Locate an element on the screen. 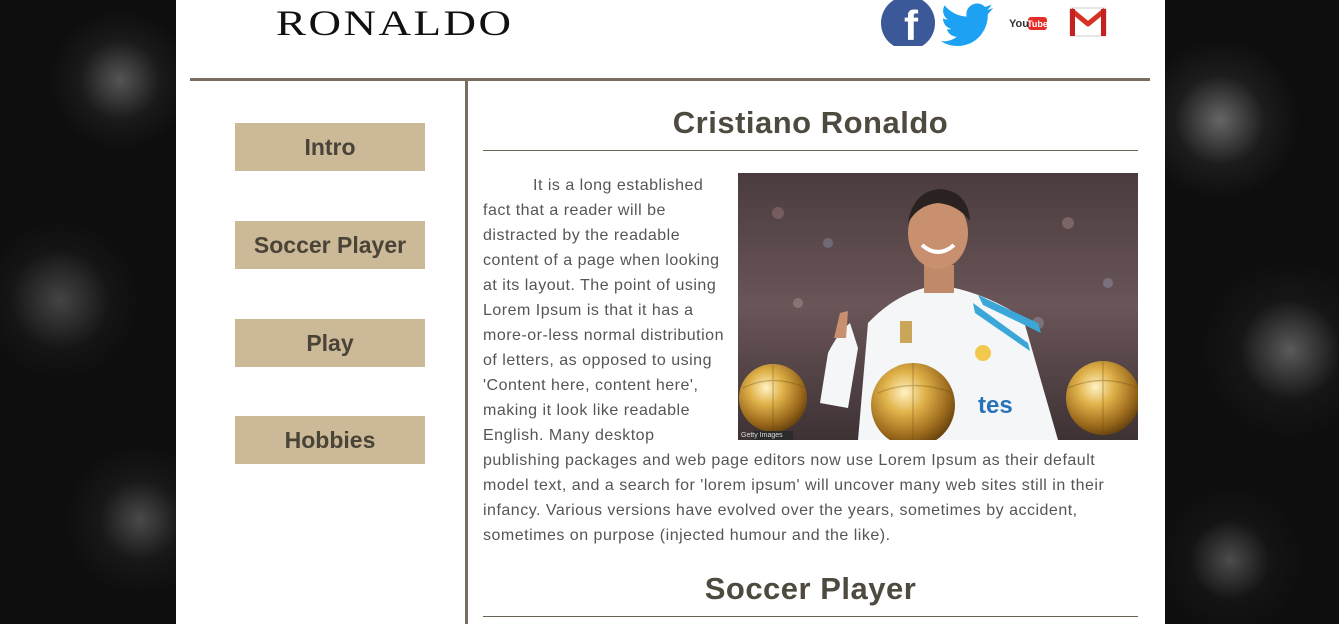  intro-heading: Cristiano Ronaldo is located at coordinates (810, 122).